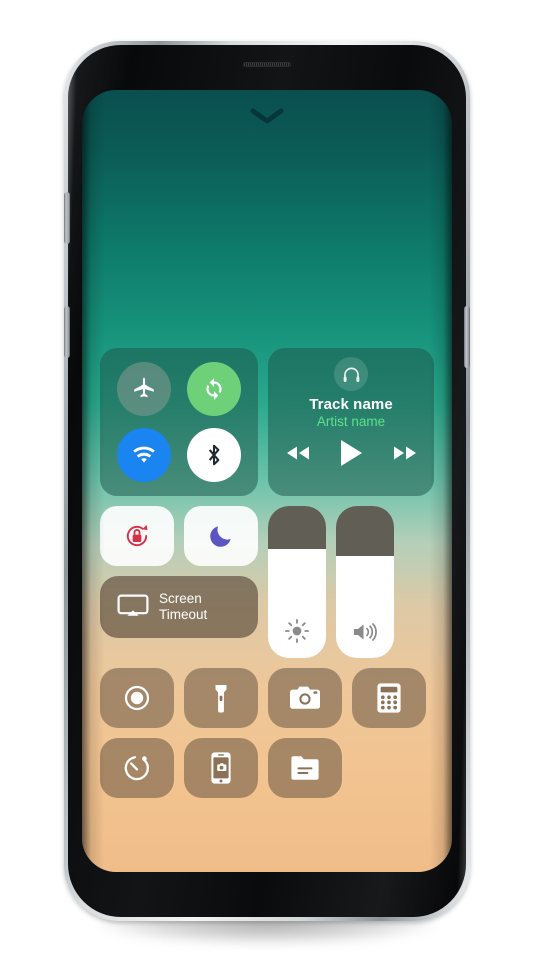  I want to click on moon-icon, so click(220, 536).